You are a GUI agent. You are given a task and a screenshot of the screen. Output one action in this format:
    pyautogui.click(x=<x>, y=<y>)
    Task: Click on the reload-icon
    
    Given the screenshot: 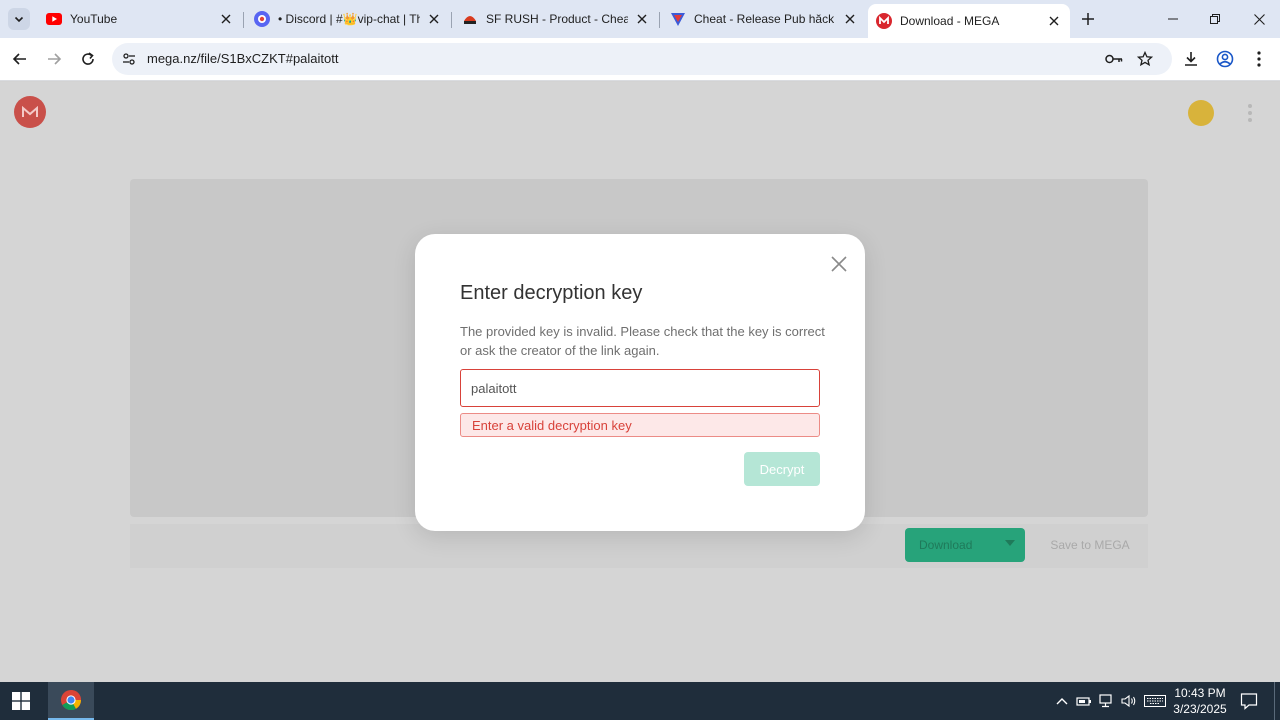 What is the action you would take?
    pyautogui.click(x=88, y=58)
    